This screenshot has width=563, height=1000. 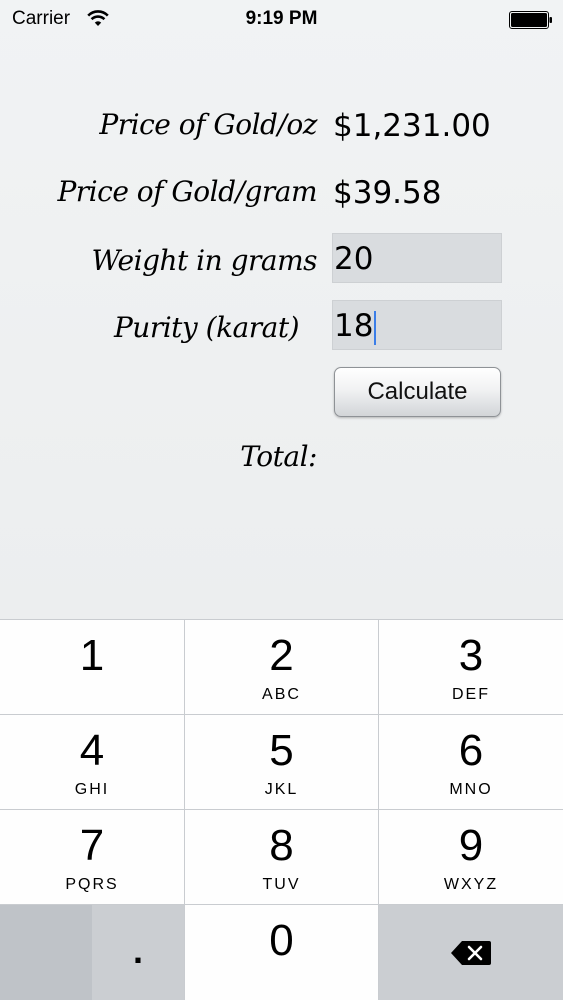 I want to click on key-4-digit: 4, so click(x=92, y=750).